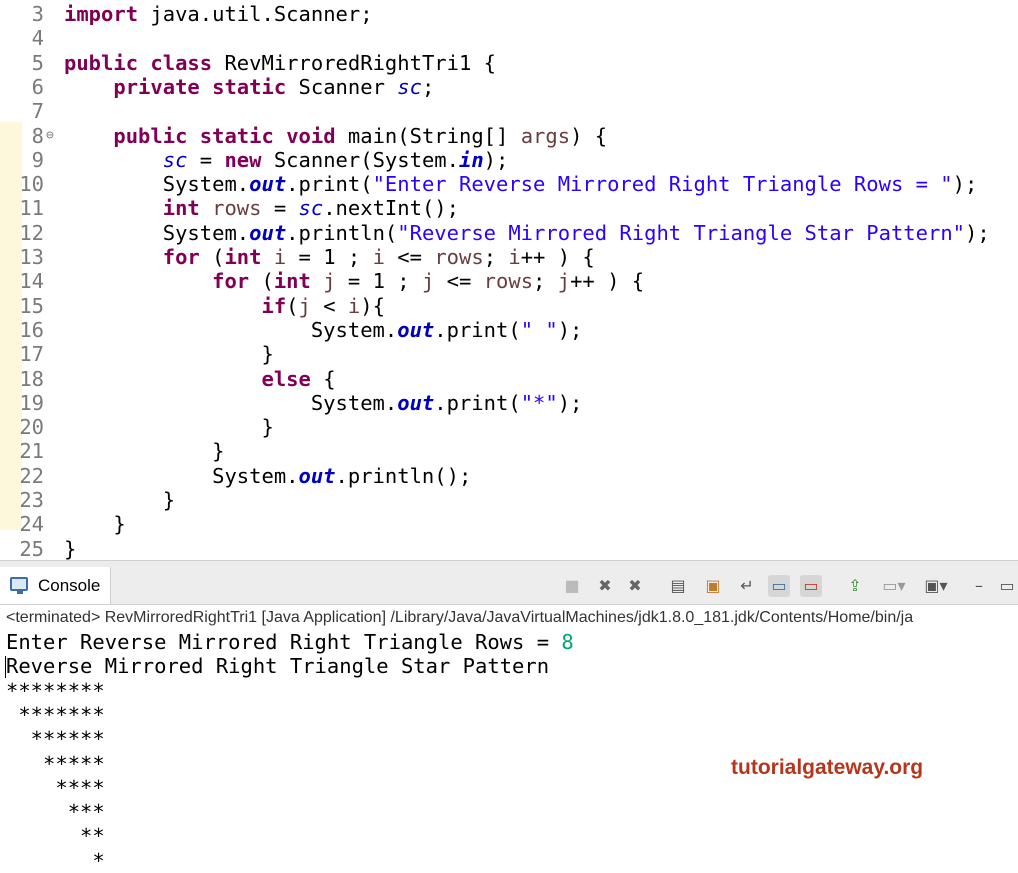  Describe the element at coordinates (635, 586) in the screenshot. I see `remove-all-terminated-icon: ✖` at that location.